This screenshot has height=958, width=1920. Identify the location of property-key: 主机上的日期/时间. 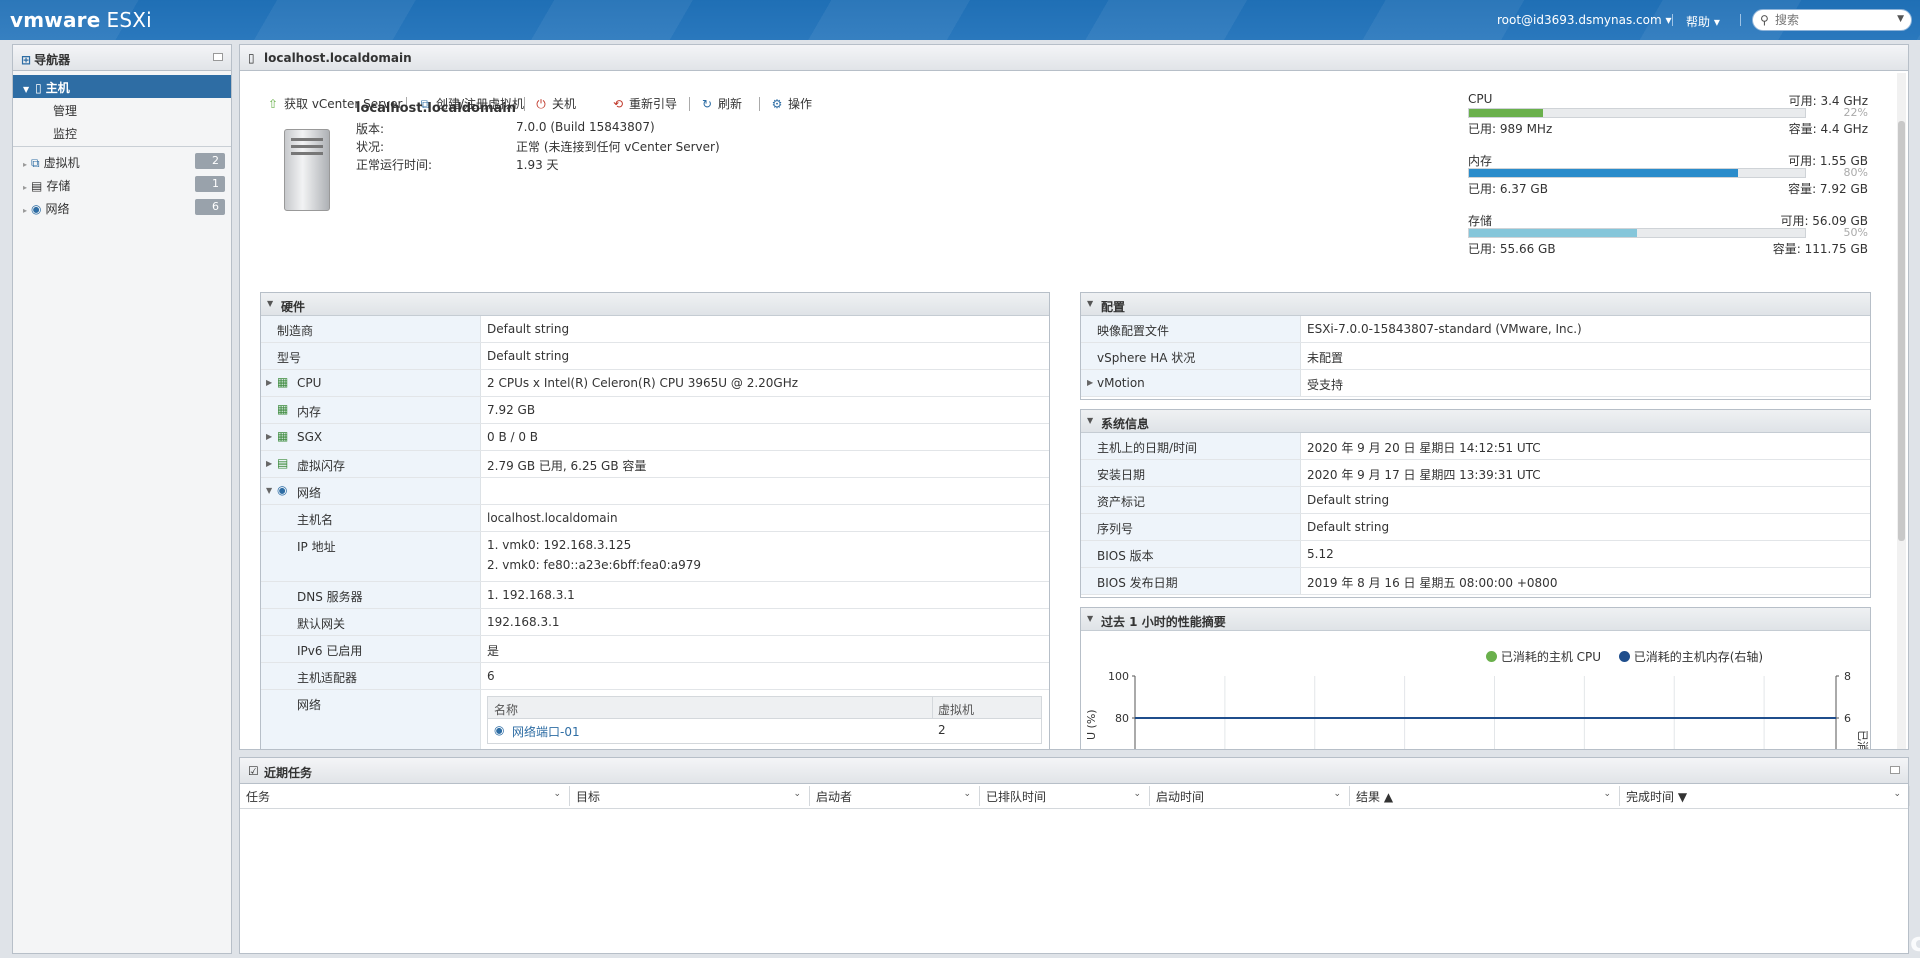
(1147, 448).